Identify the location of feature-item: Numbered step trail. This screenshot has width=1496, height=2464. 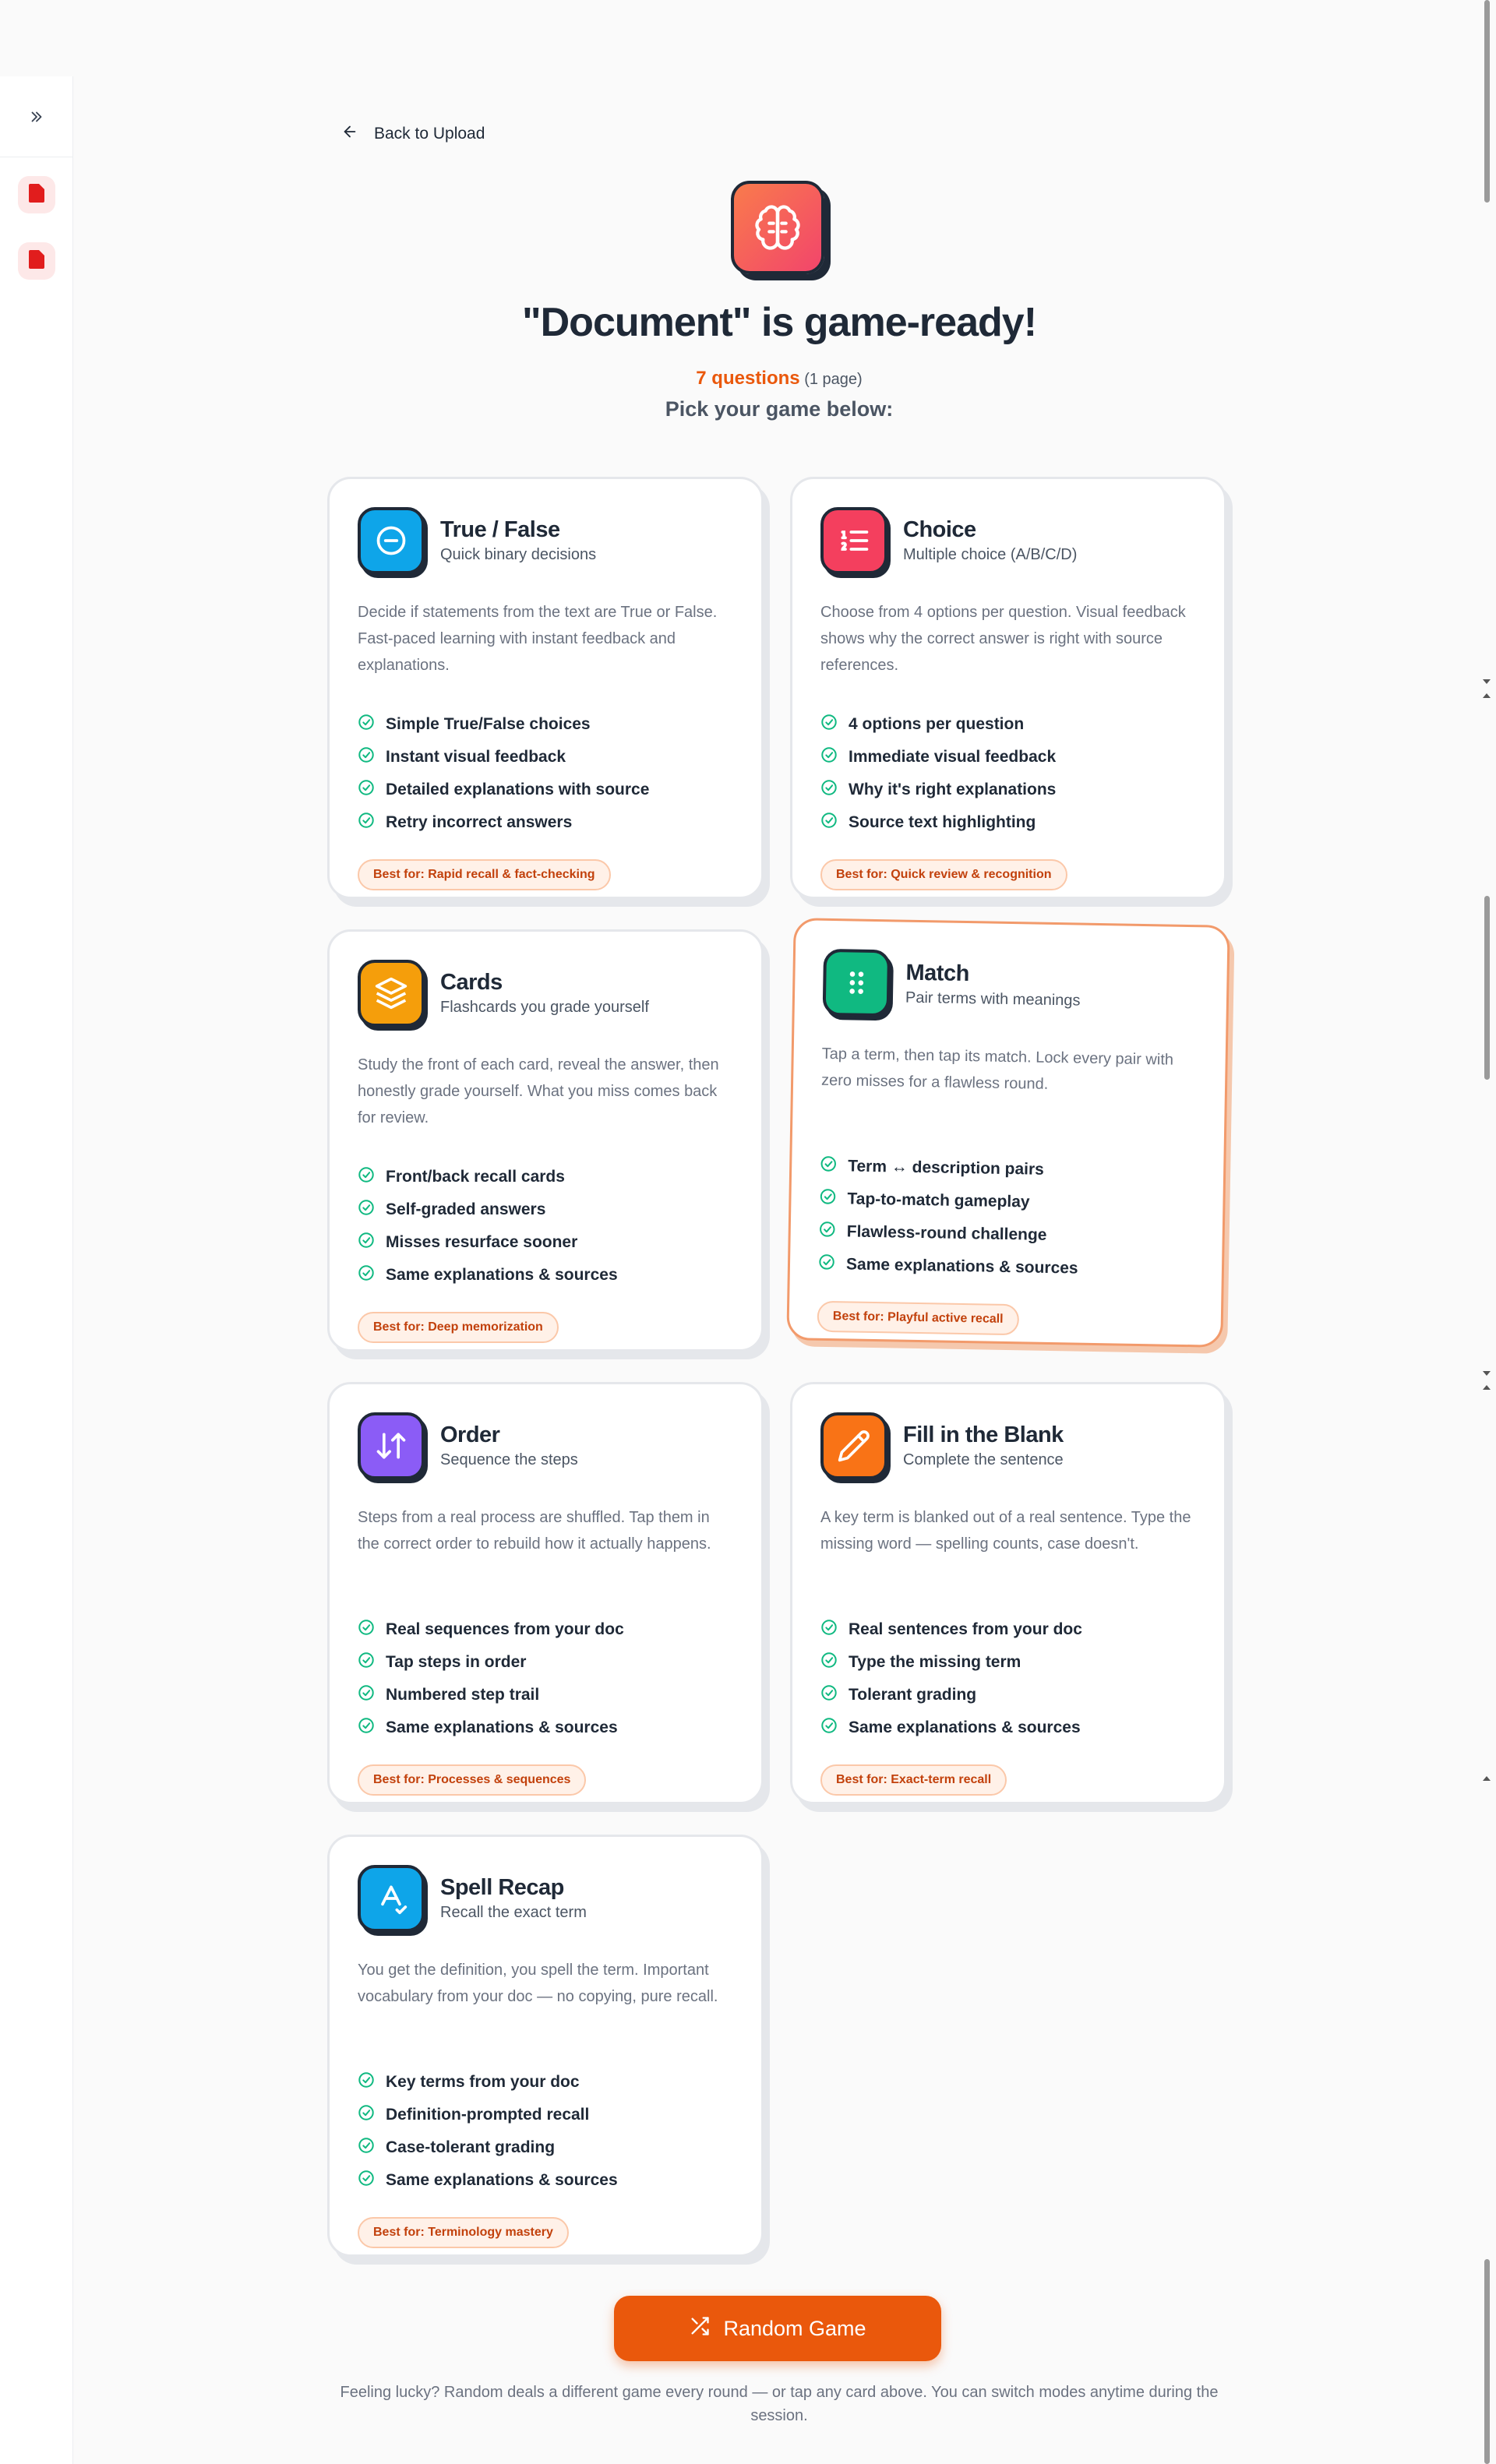
(545, 1695).